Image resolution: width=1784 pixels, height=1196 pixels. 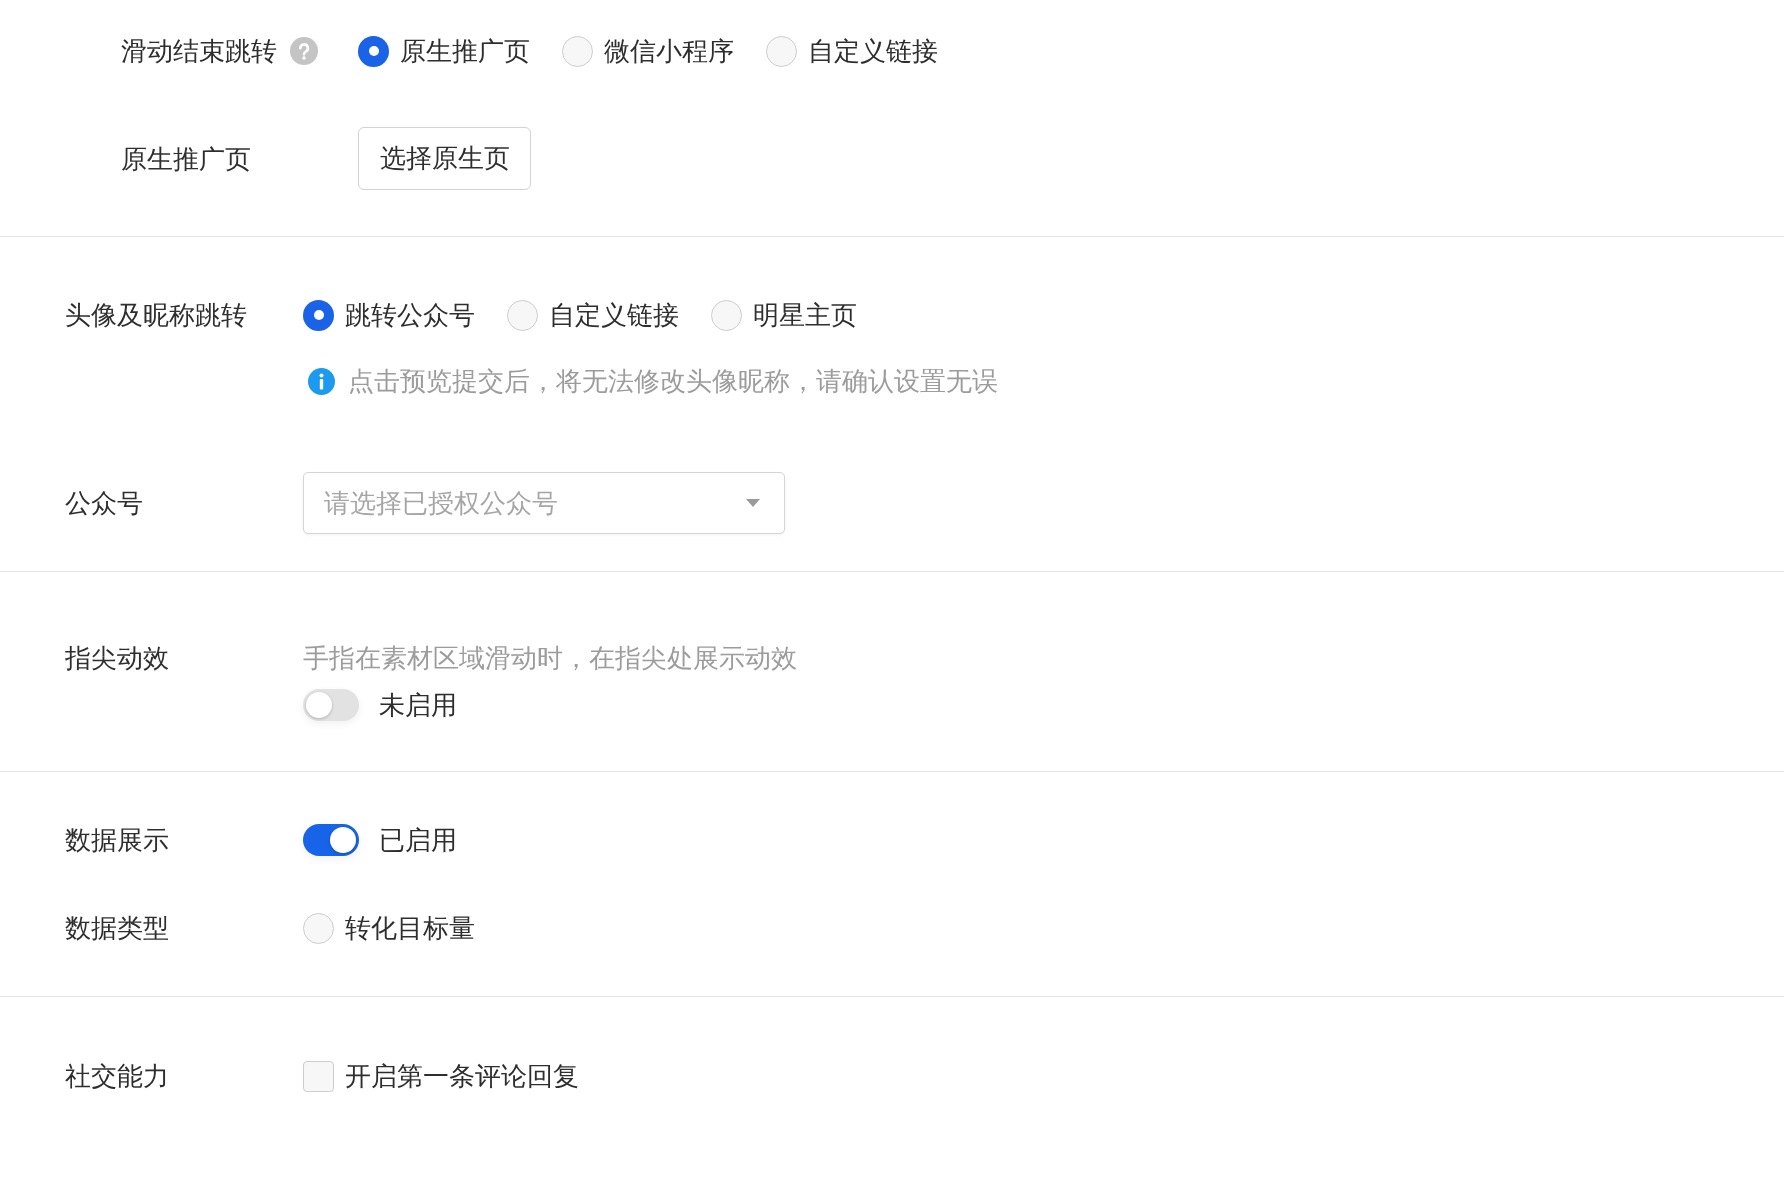 What do you see at coordinates (669, 51) in the screenshot?
I see `radio-label: 微信小程序` at bounding box center [669, 51].